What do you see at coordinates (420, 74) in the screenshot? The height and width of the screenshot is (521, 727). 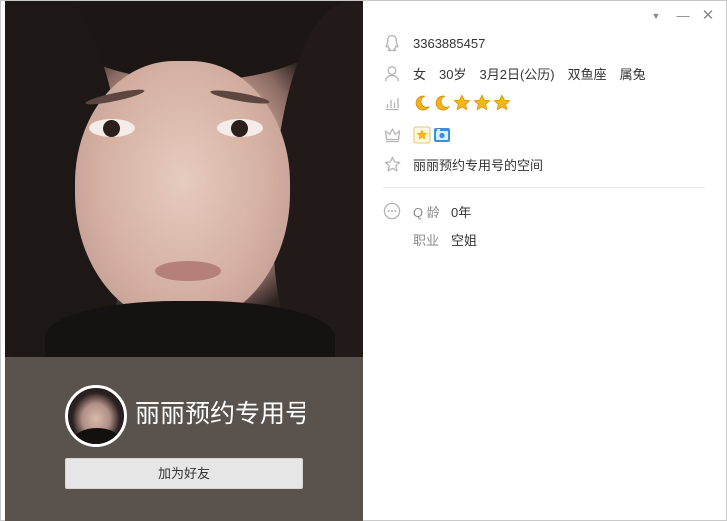 I see `gender: 女` at bounding box center [420, 74].